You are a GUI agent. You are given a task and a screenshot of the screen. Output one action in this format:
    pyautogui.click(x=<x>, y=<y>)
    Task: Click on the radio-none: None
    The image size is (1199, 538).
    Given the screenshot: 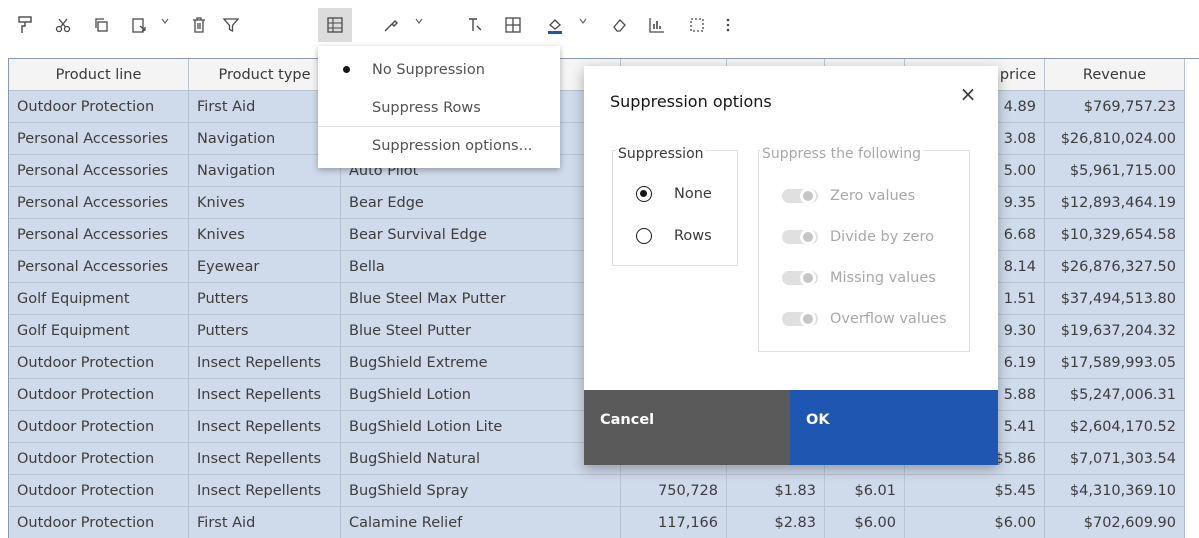 What is the action you would take?
    pyautogui.click(x=674, y=194)
    